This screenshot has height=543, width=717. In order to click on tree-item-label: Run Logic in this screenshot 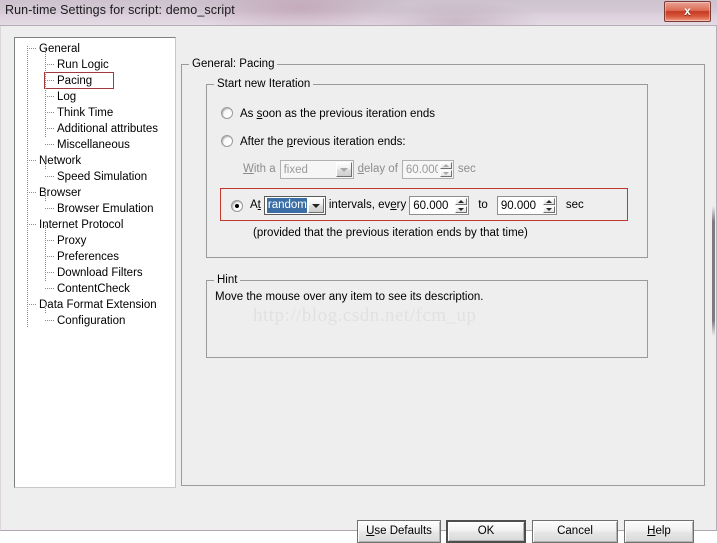, I will do `click(83, 65)`.